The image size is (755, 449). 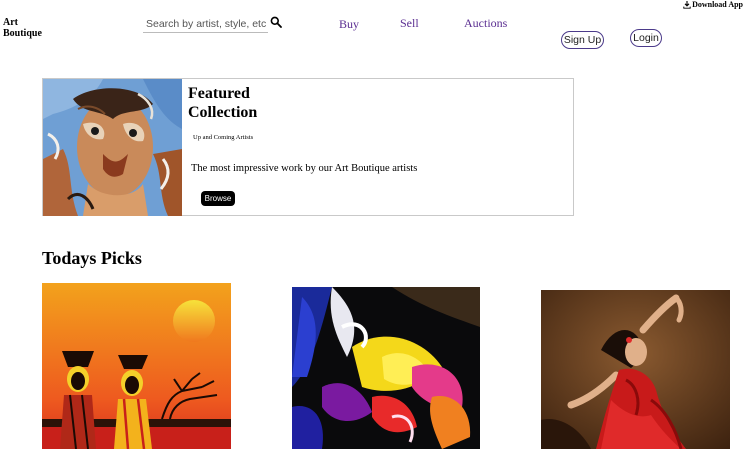 I want to click on search-button, so click(x=276, y=21).